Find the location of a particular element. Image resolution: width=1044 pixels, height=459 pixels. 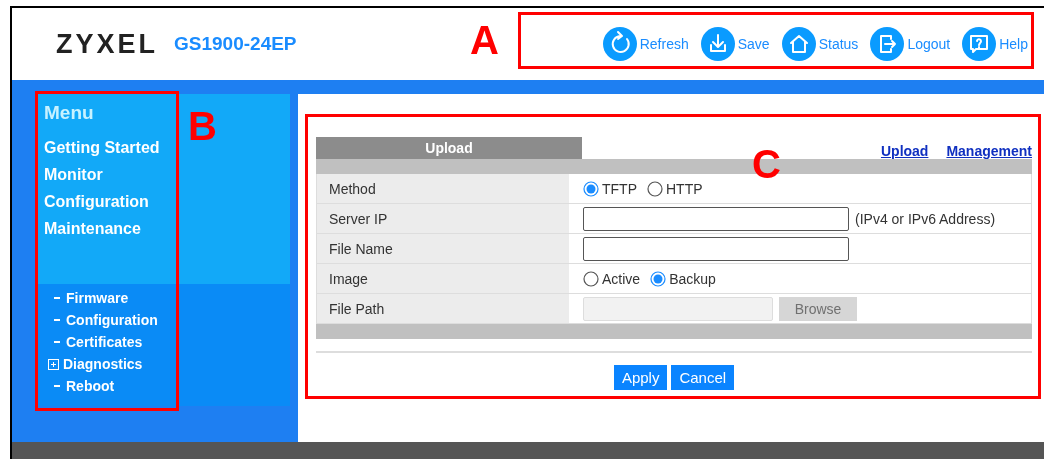

menu-item: Maintenance is located at coordinates (167, 229).